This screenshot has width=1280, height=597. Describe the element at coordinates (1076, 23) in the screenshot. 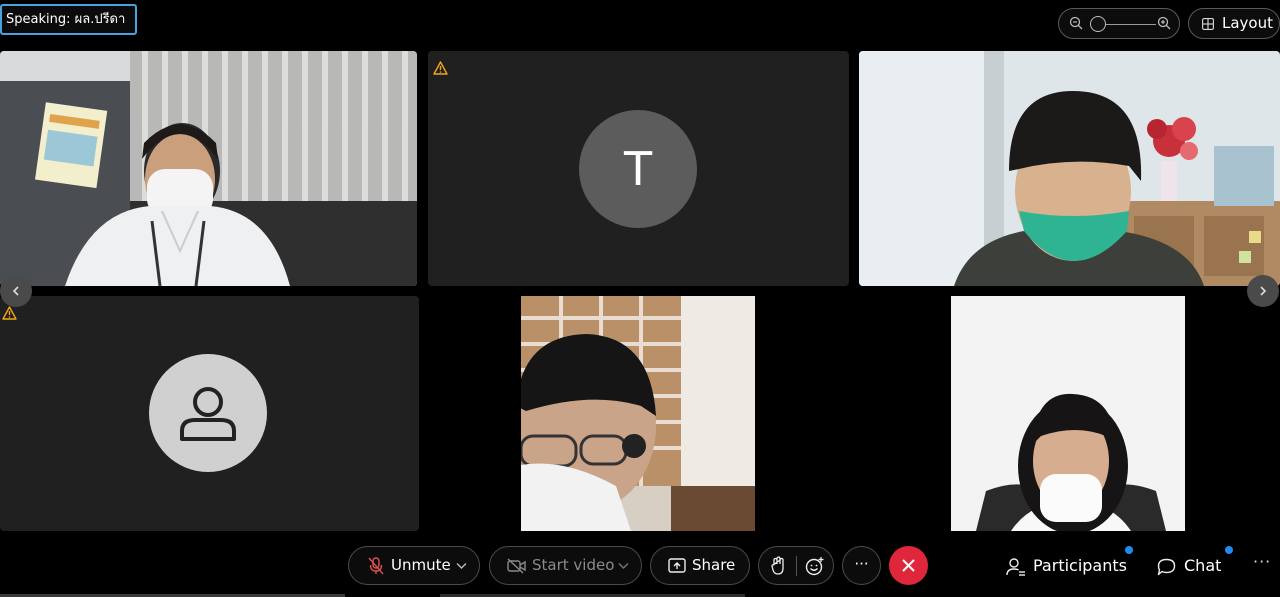

I see `zoom-out-icon` at that location.